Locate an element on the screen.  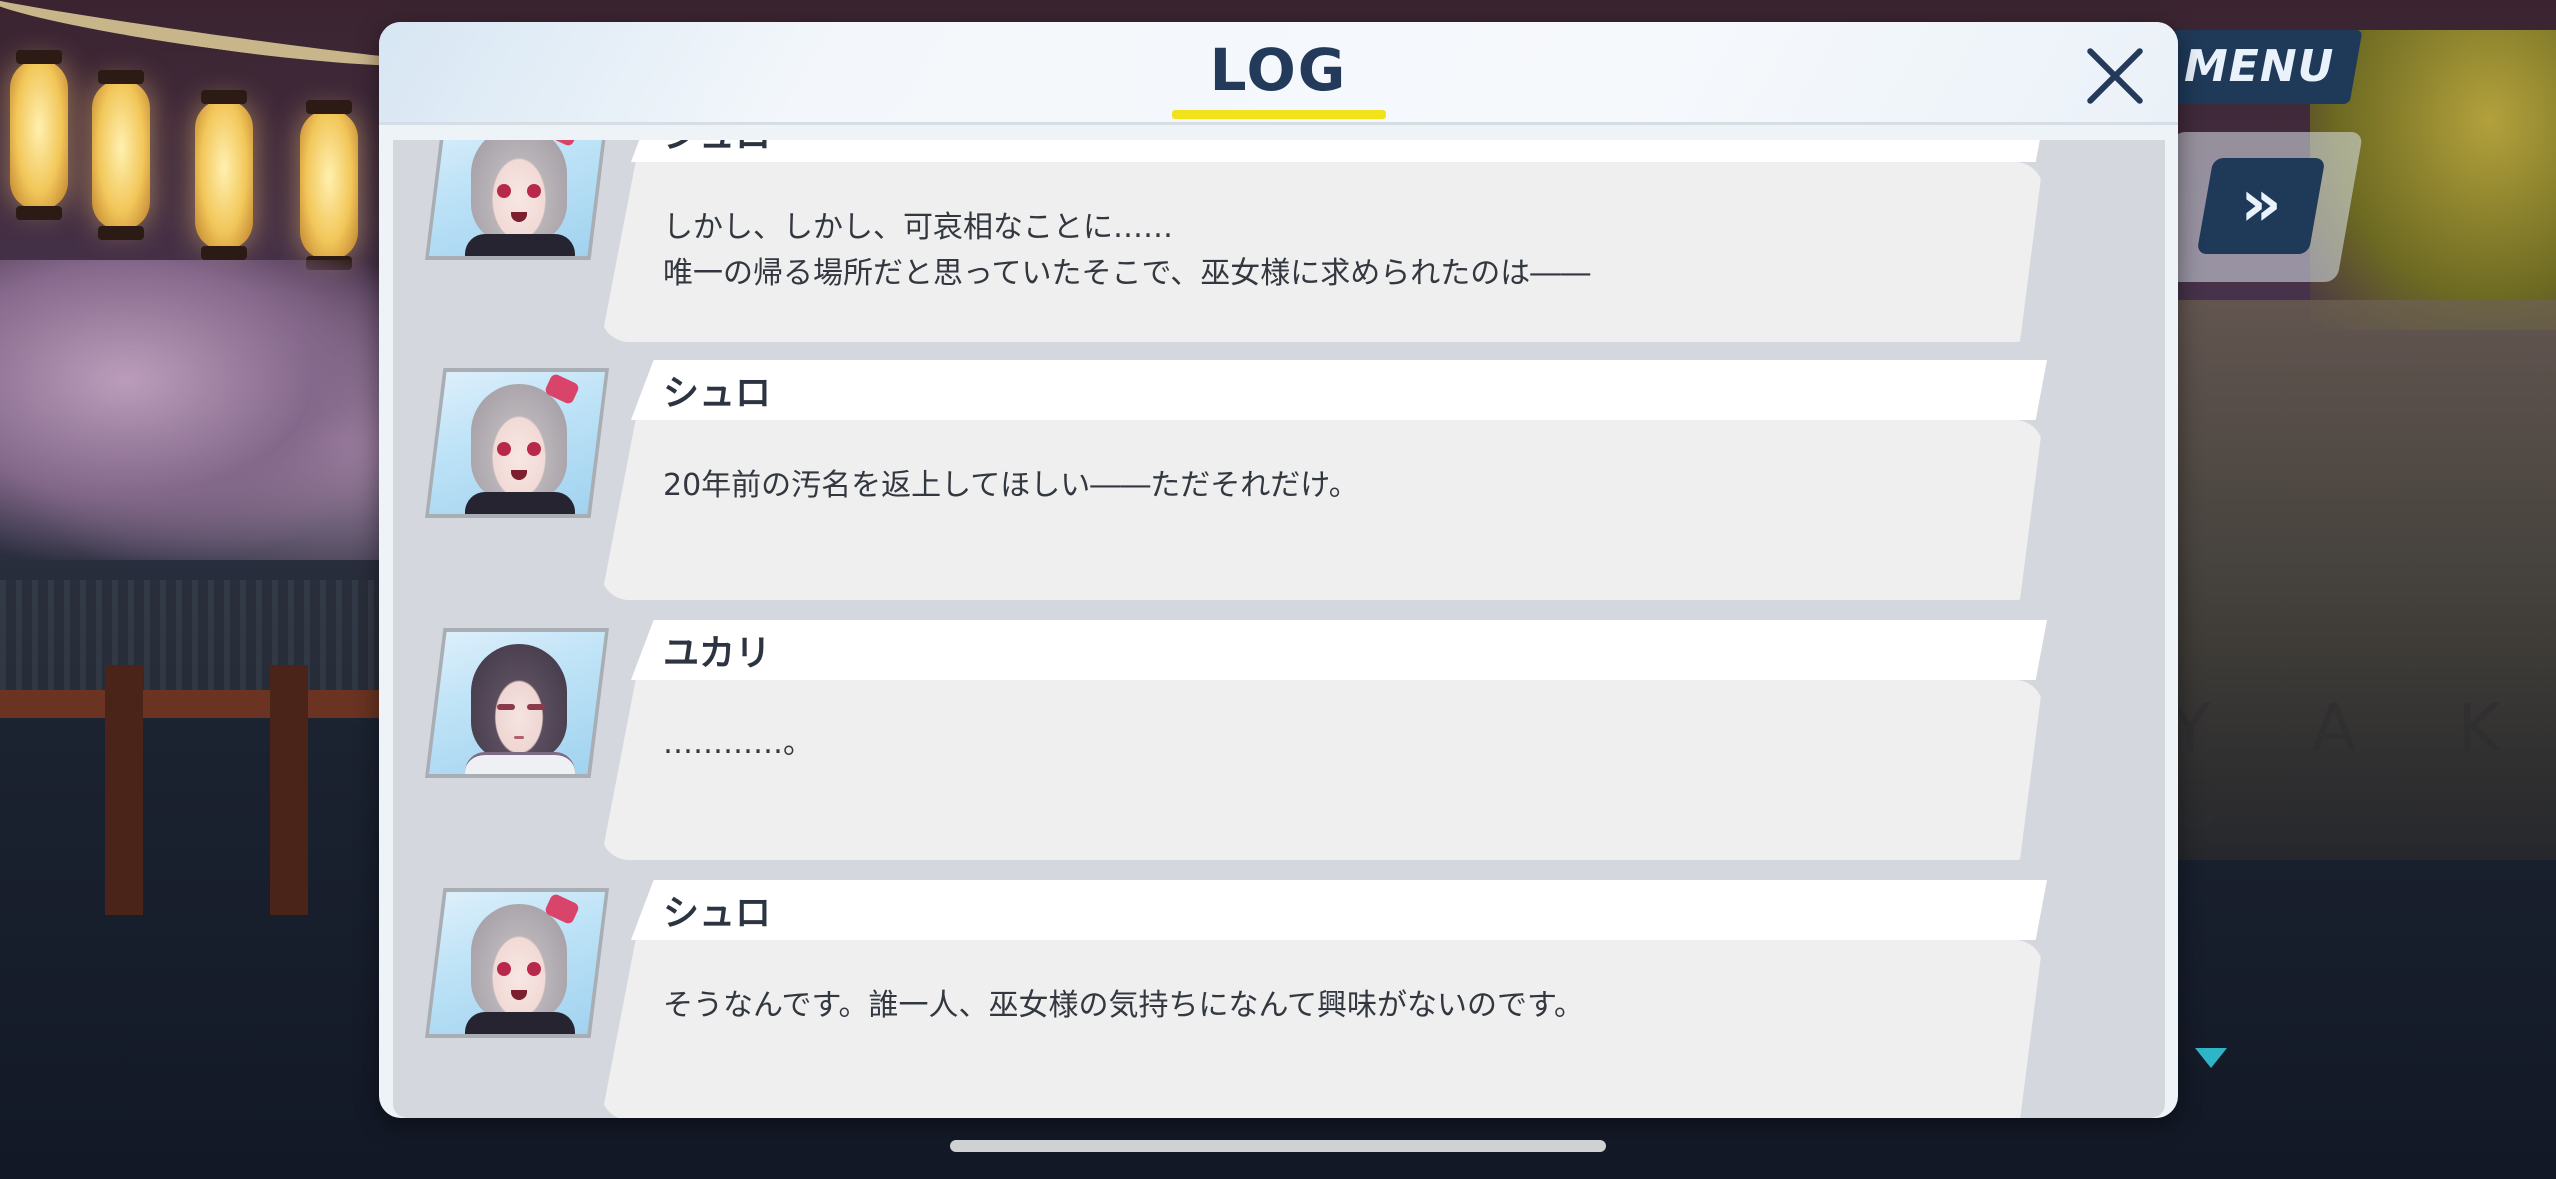
dialogue-line: そうなんです。誰一人、巫女様の気持ちになんて興味がないのです。 is located at coordinates (1123, 1005).